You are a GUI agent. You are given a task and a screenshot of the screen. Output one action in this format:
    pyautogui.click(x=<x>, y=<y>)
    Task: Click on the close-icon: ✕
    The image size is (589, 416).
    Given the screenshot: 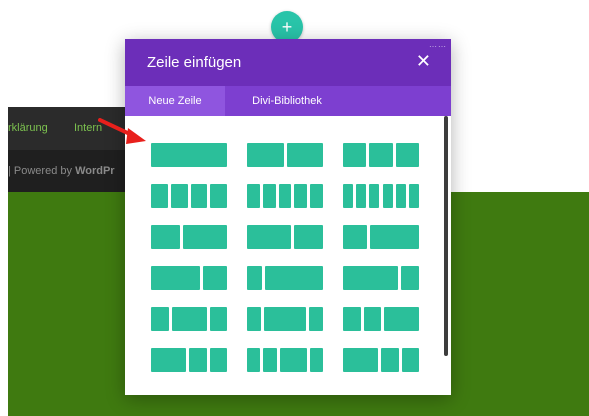 What is the action you would take?
    pyautogui.click(x=423, y=61)
    